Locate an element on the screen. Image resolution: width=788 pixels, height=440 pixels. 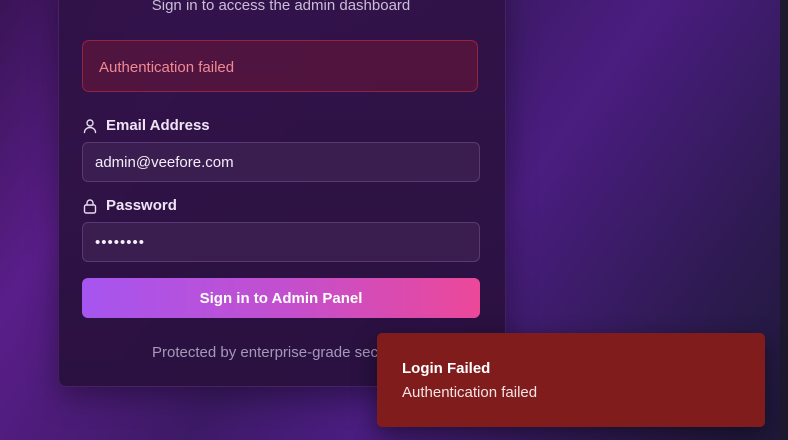
toast-message: Authentication failed is located at coordinates (470, 392).